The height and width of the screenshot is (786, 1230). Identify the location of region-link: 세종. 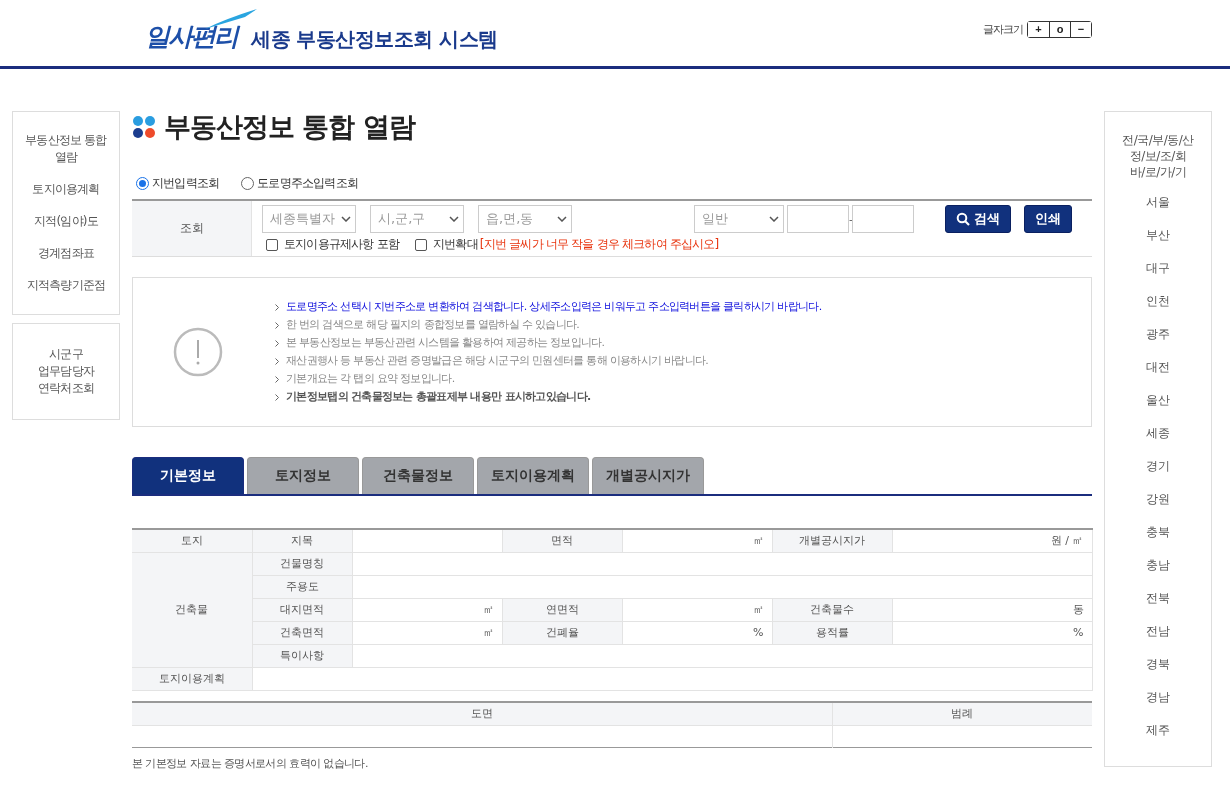
(1158, 433).